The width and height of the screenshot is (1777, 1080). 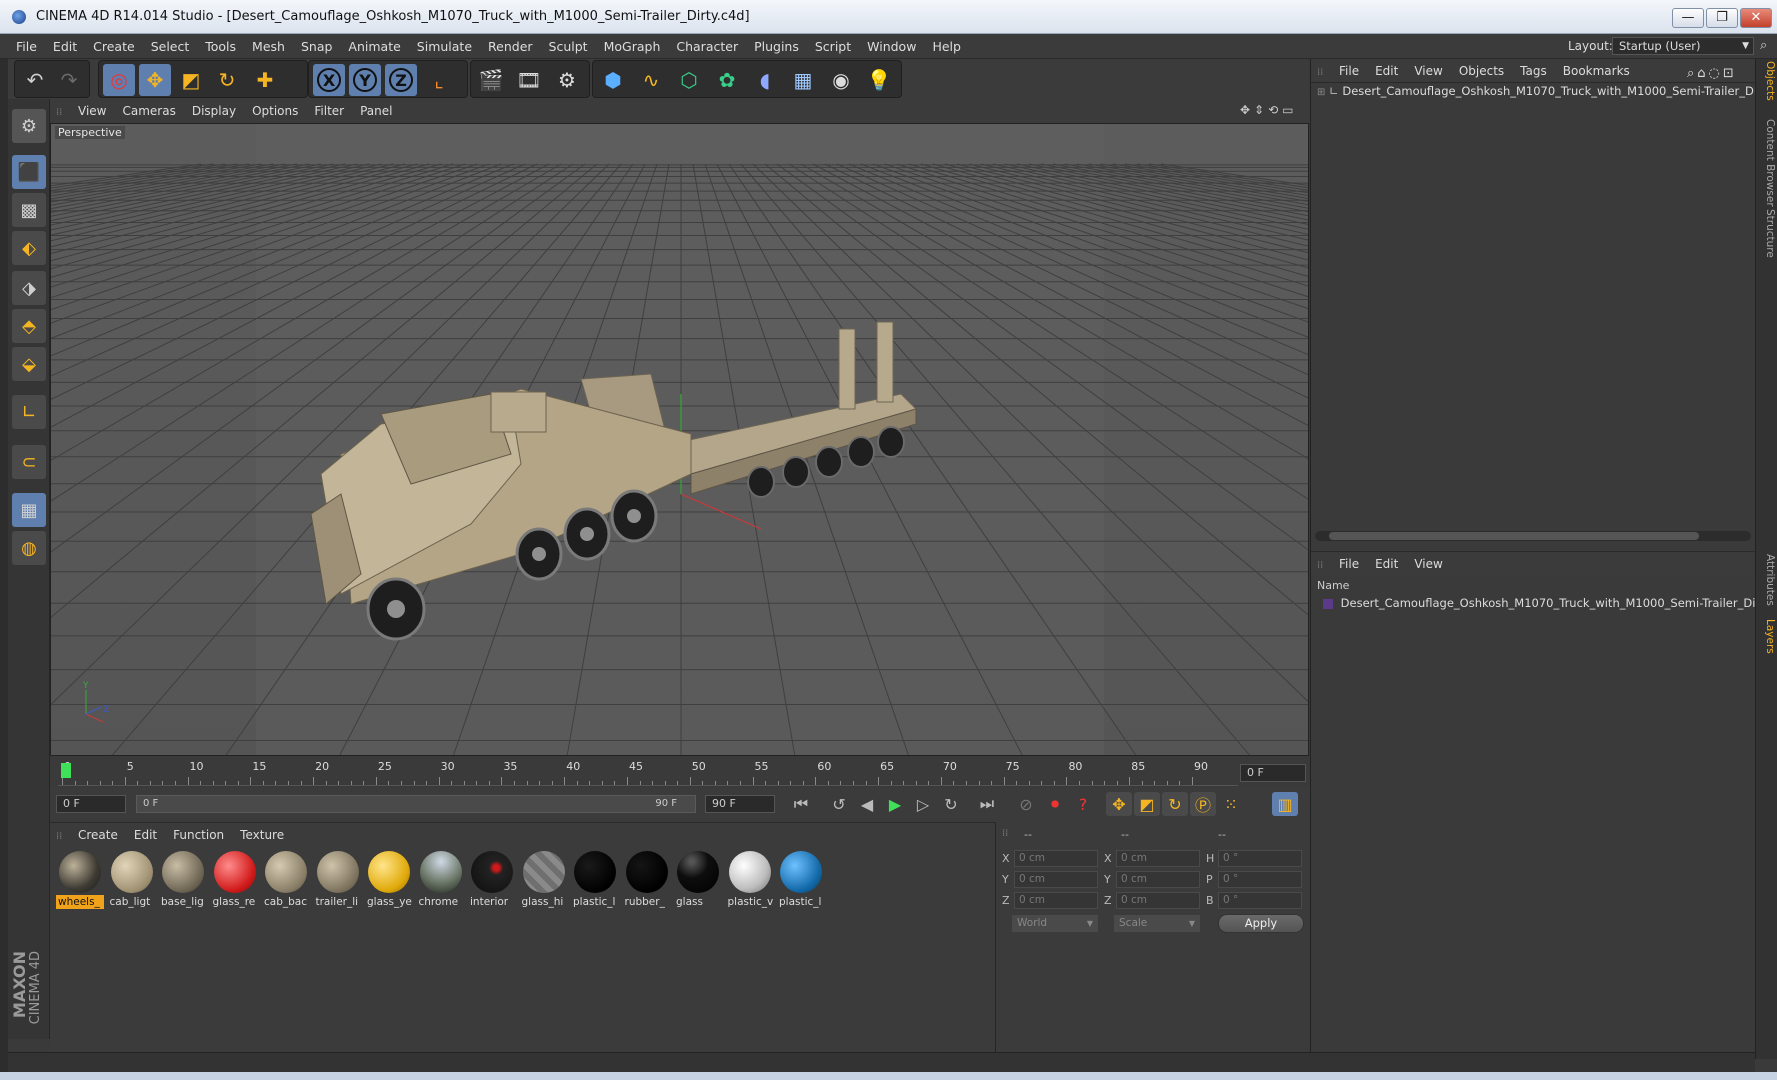 I want to click on viewport-menu-options: Options, so click(x=275, y=111).